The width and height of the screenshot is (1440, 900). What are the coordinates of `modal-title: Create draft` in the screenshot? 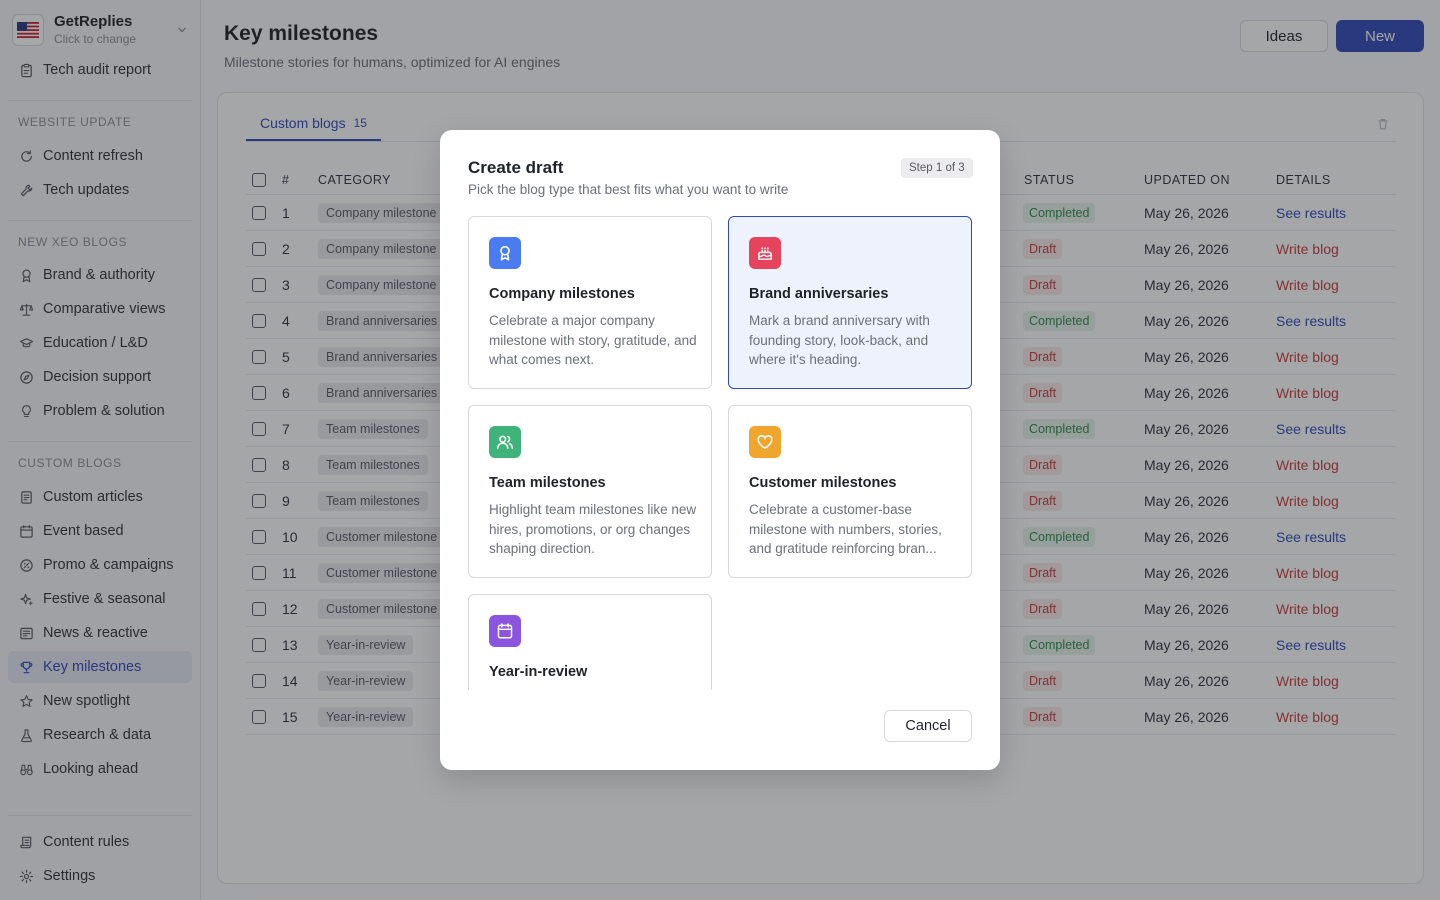 It's located at (516, 167).